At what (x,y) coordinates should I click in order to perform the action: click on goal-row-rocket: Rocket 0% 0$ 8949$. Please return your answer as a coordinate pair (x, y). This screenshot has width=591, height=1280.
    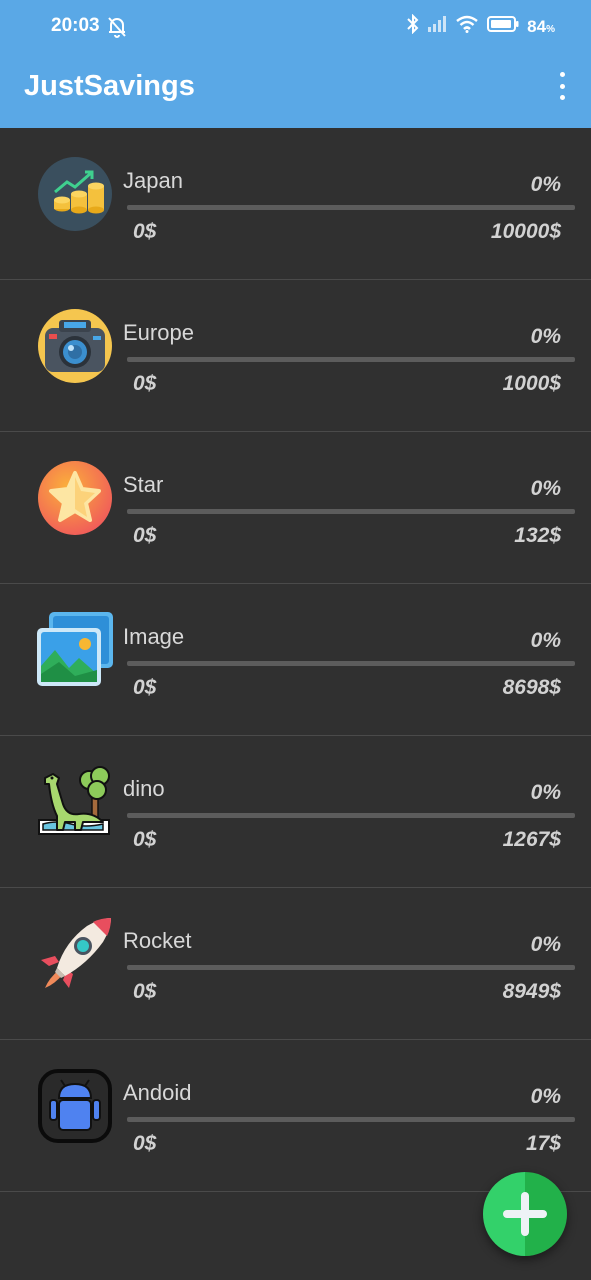
    Looking at the image, I should click on (295, 964).